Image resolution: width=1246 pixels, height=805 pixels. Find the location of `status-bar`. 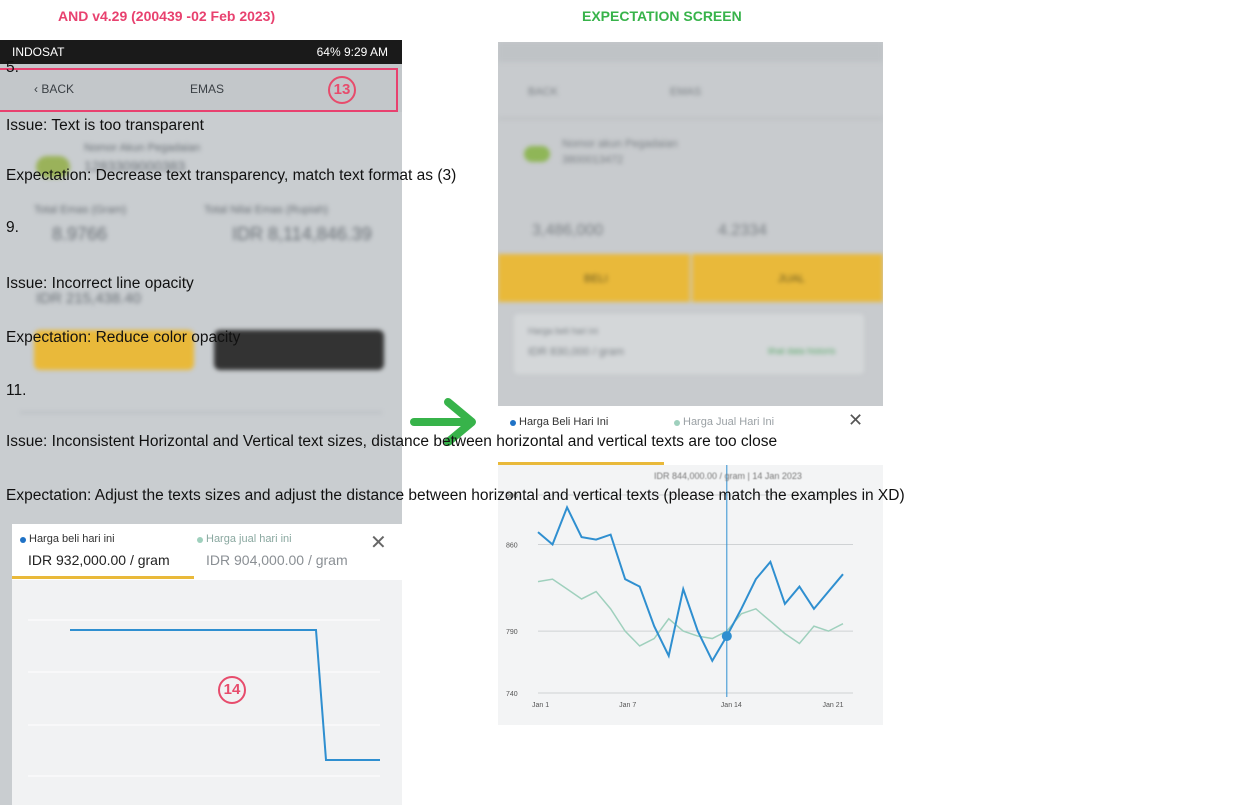

status-bar is located at coordinates (690, 52).